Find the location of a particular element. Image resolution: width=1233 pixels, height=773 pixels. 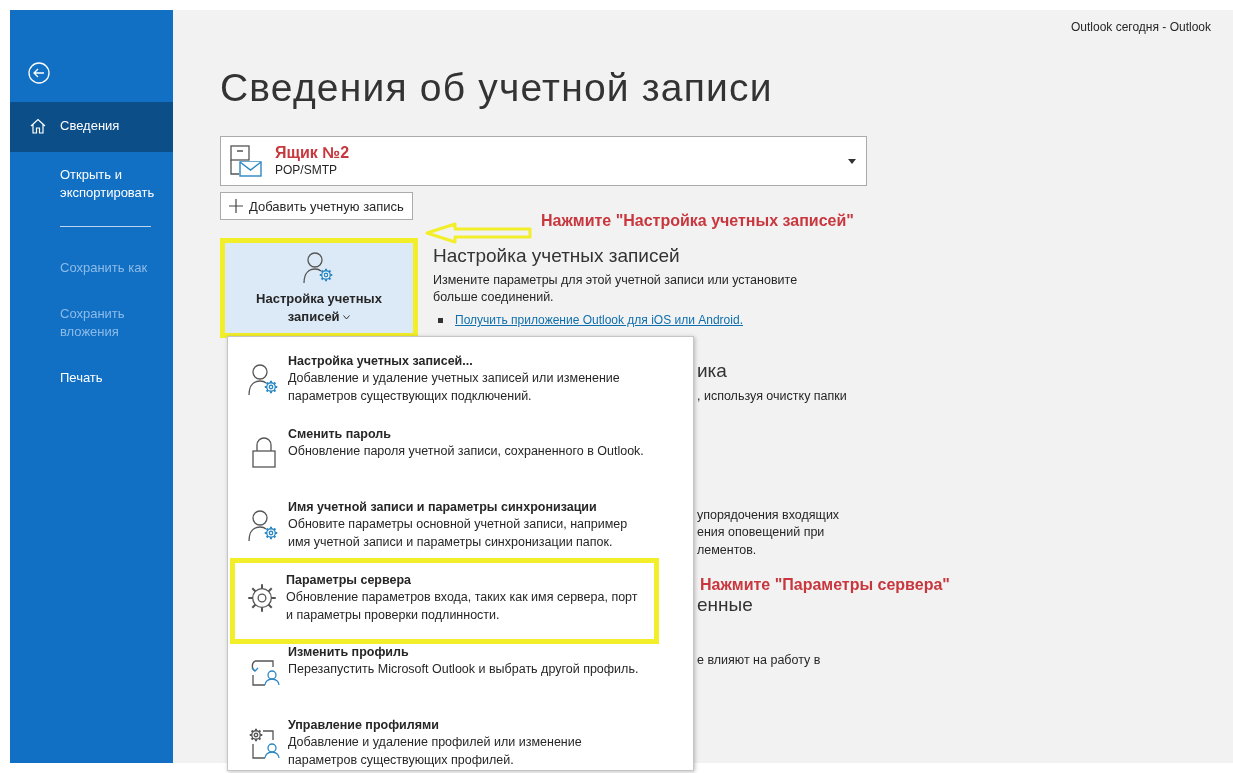

section-description: ения оповещений при is located at coordinates (761, 532).